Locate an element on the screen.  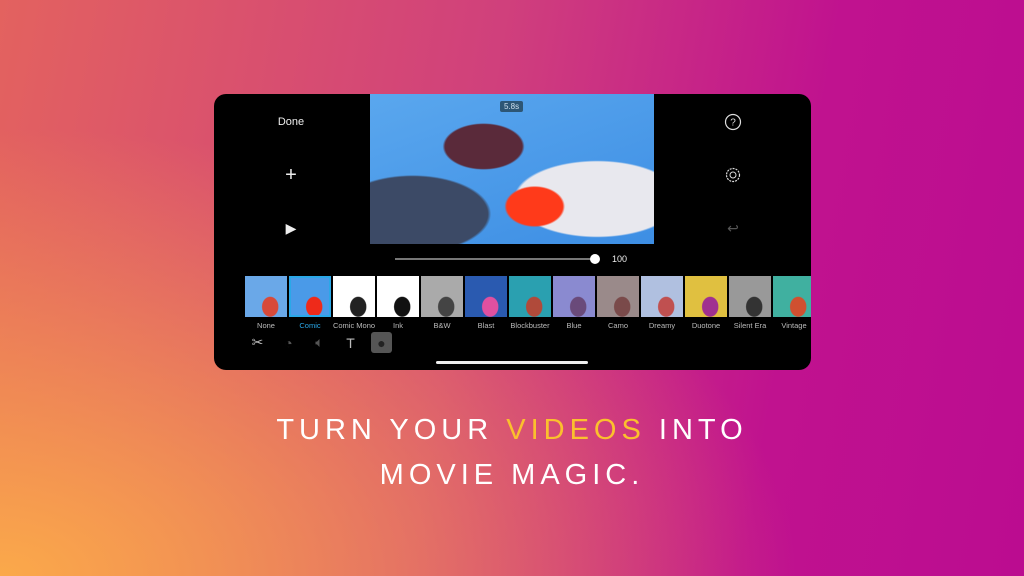
done-button: Done is located at coordinates (291, 122).